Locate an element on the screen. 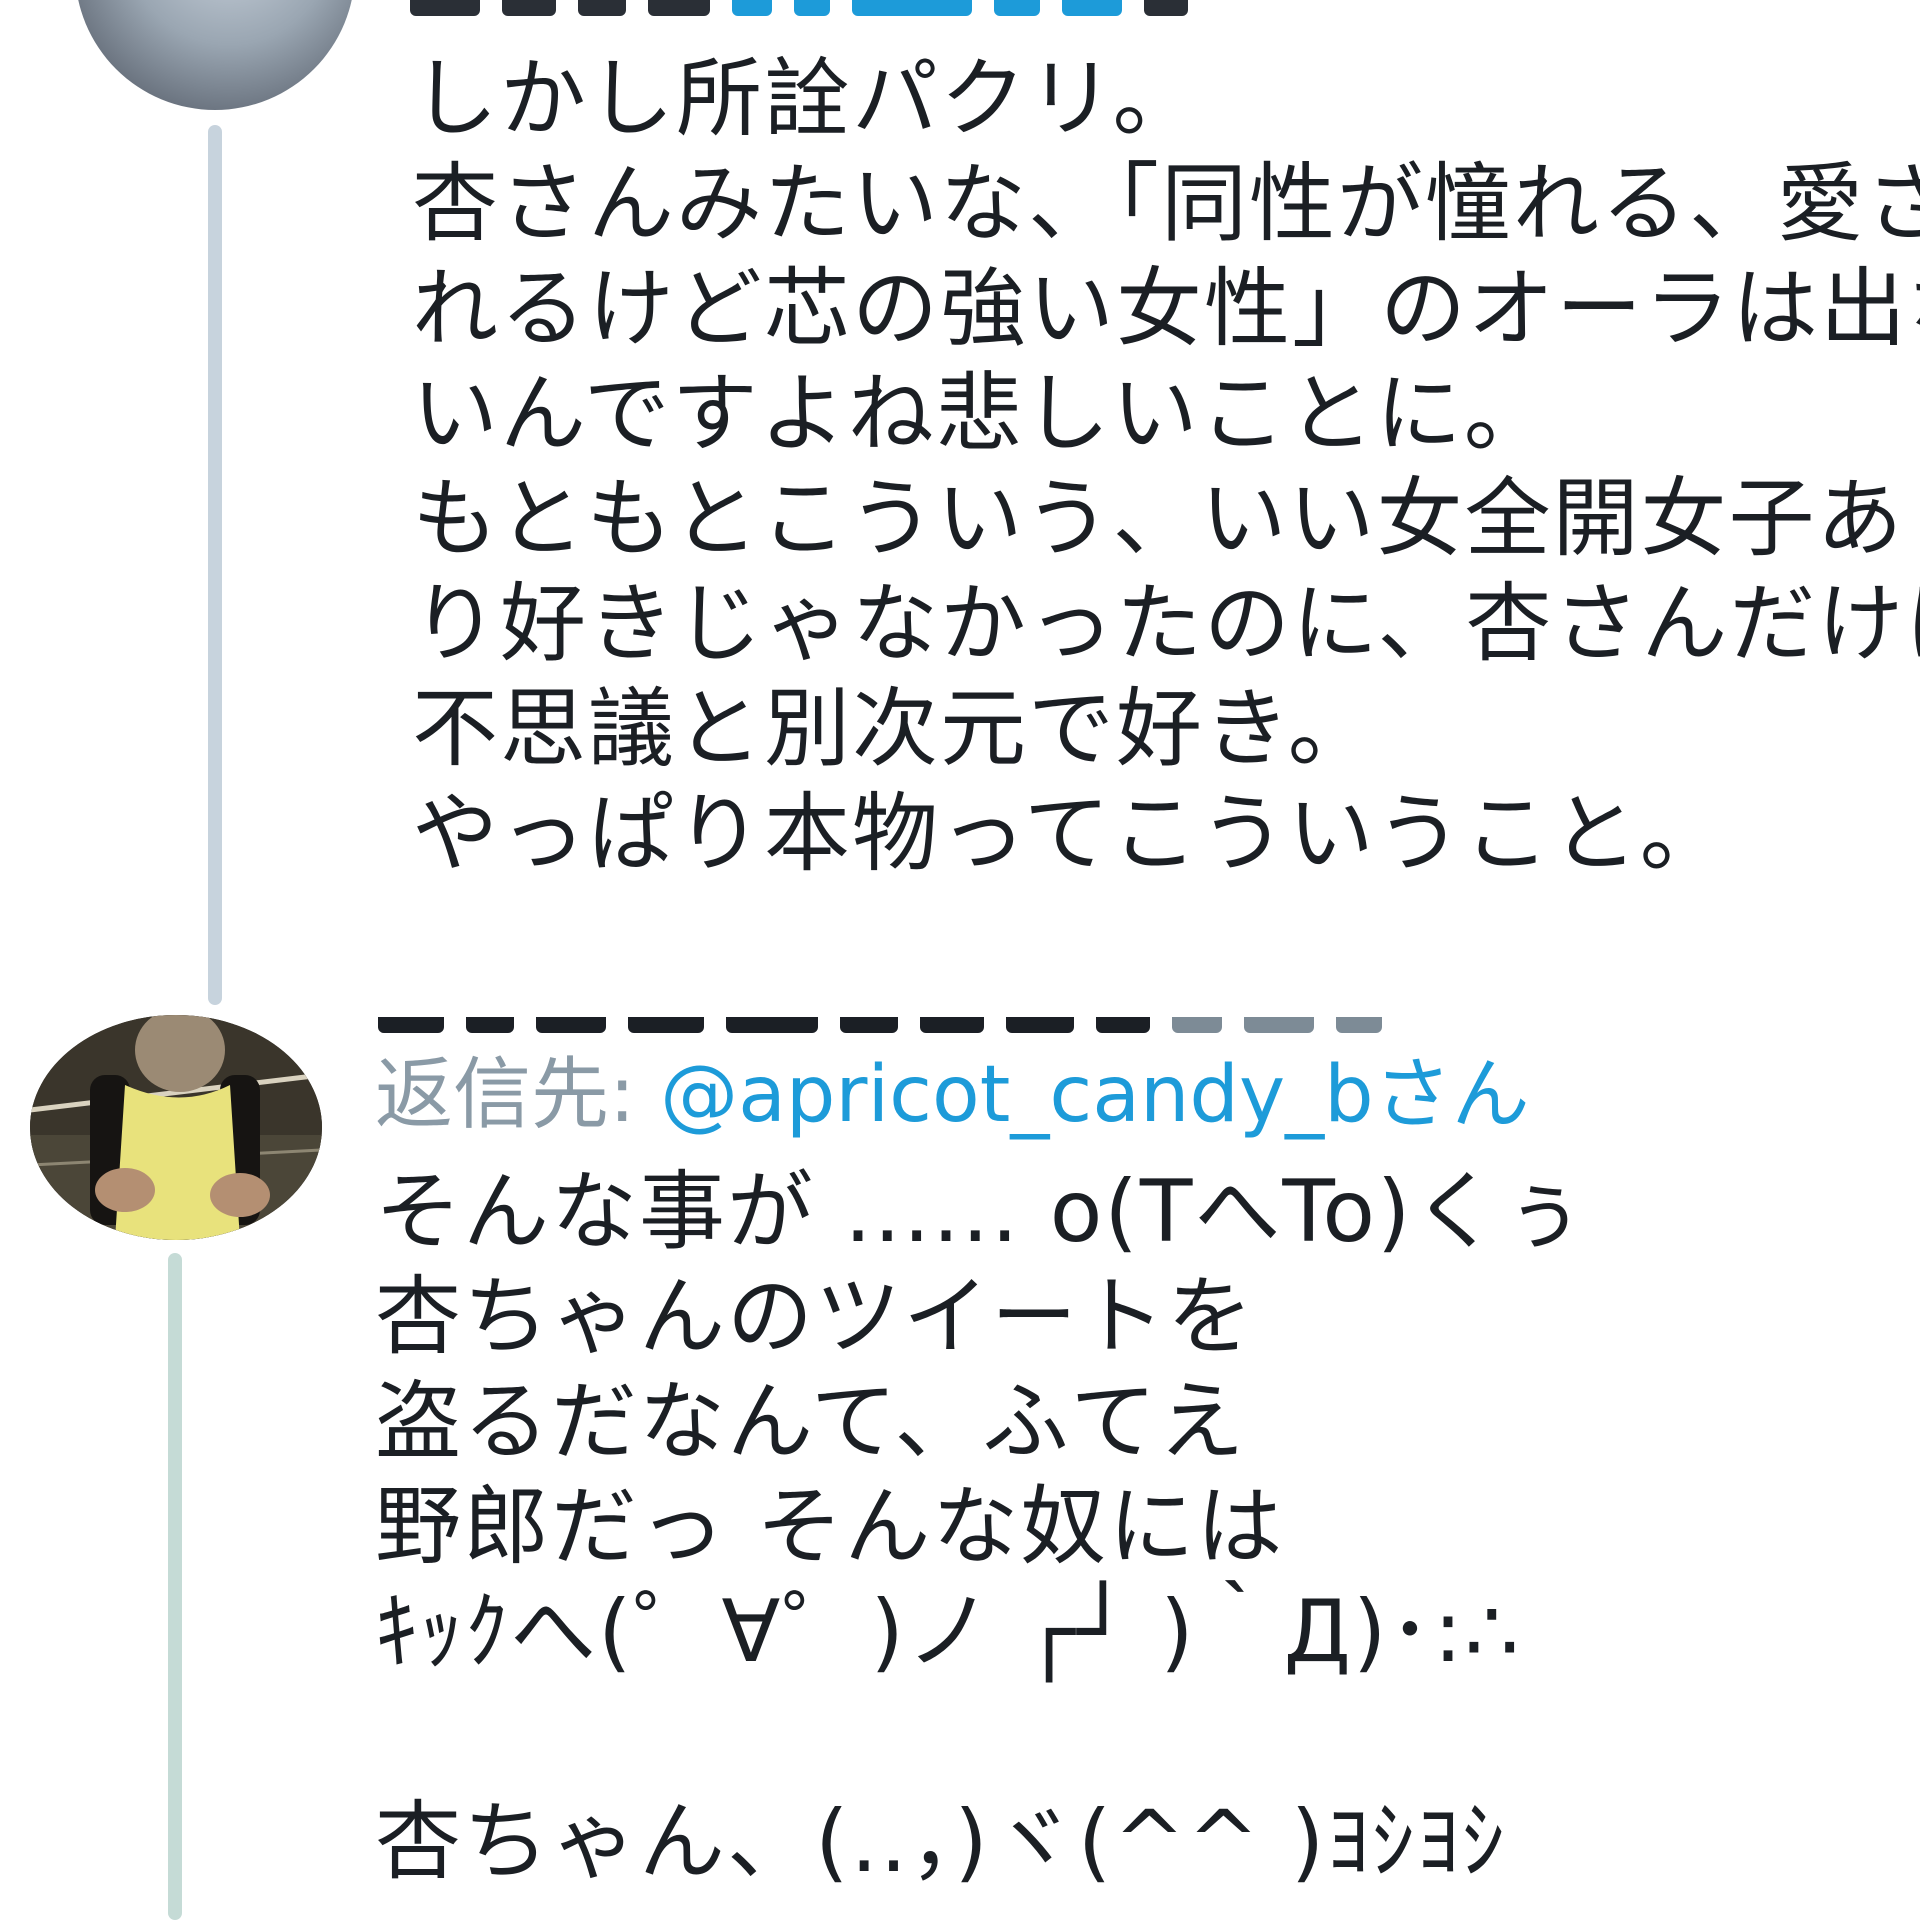 Image resolution: width=1920 pixels, height=1920 pixels. avatar-photo-icon is located at coordinates (176, 1127).